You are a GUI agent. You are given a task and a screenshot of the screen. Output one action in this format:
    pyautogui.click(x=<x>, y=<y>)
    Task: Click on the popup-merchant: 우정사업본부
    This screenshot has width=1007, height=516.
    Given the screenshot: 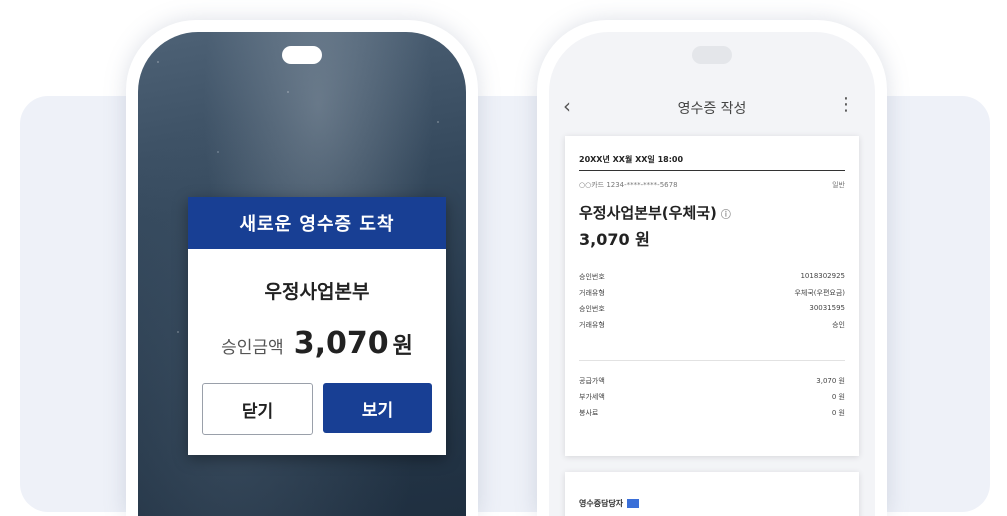 What is the action you would take?
    pyautogui.click(x=317, y=292)
    